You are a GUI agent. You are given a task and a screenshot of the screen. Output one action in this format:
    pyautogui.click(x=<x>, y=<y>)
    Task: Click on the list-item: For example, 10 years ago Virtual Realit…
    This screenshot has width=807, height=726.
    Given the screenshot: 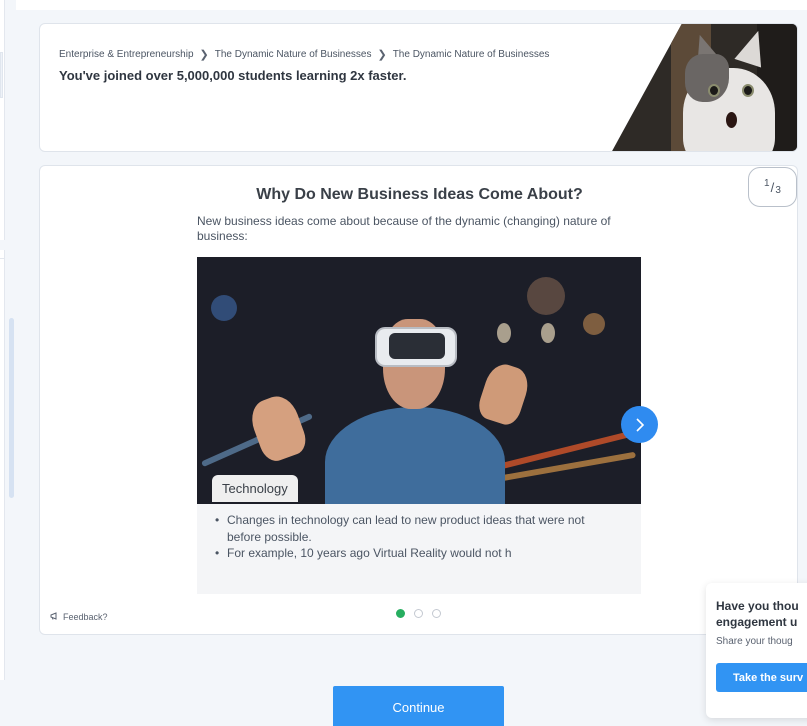 What is the action you would take?
    pyautogui.click(x=416, y=553)
    